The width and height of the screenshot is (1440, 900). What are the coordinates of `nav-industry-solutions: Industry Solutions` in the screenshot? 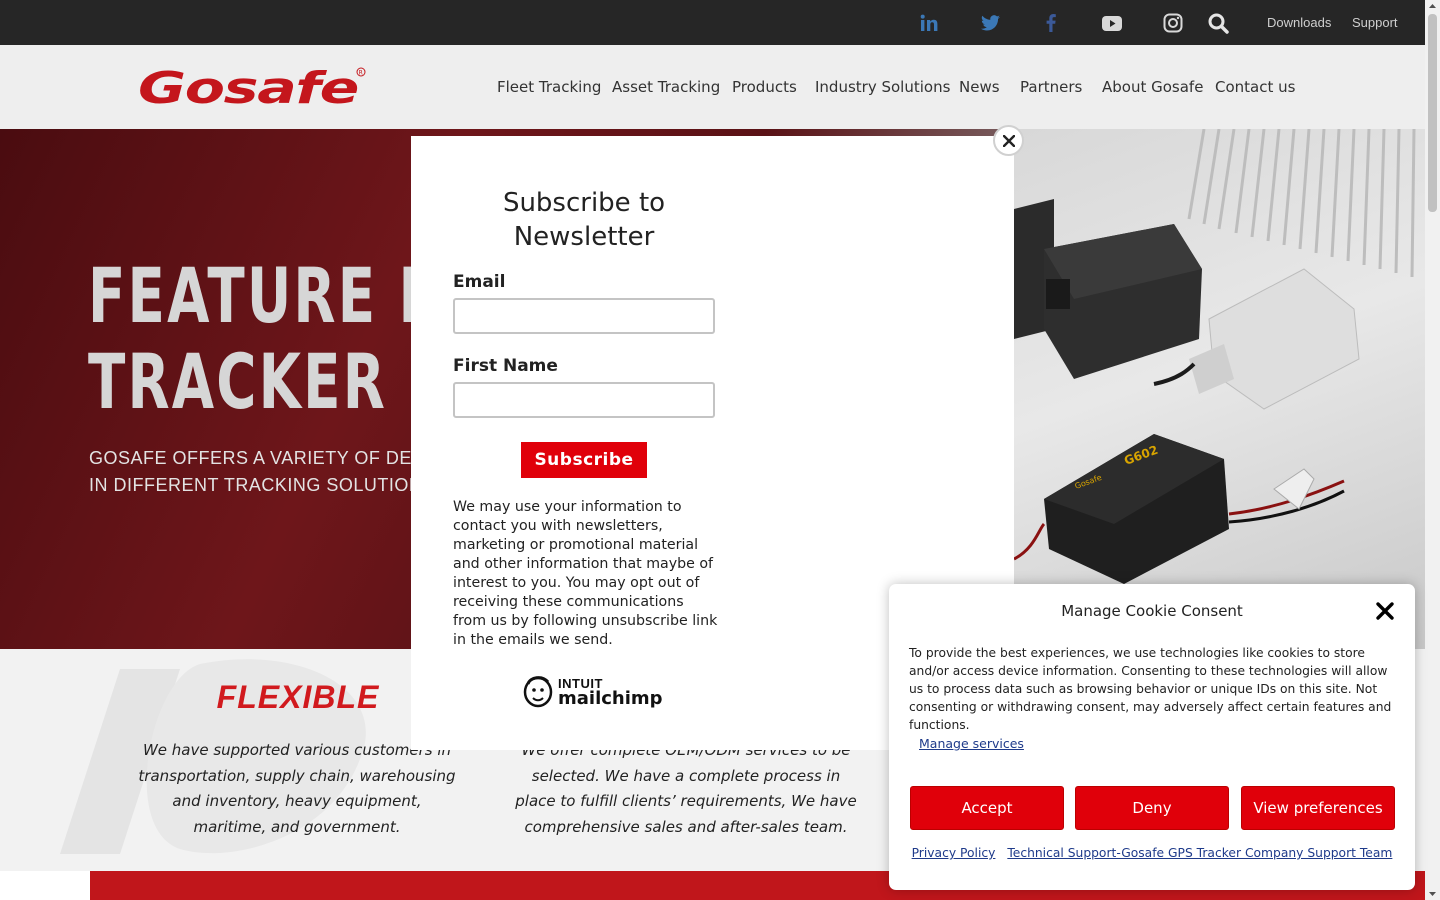 It's located at (882, 87).